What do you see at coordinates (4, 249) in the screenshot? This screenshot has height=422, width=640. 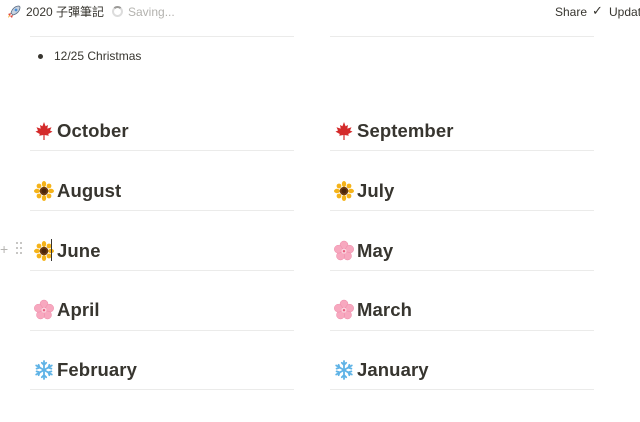 I see `add-block-icon: +` at bounding box center [4, 249].